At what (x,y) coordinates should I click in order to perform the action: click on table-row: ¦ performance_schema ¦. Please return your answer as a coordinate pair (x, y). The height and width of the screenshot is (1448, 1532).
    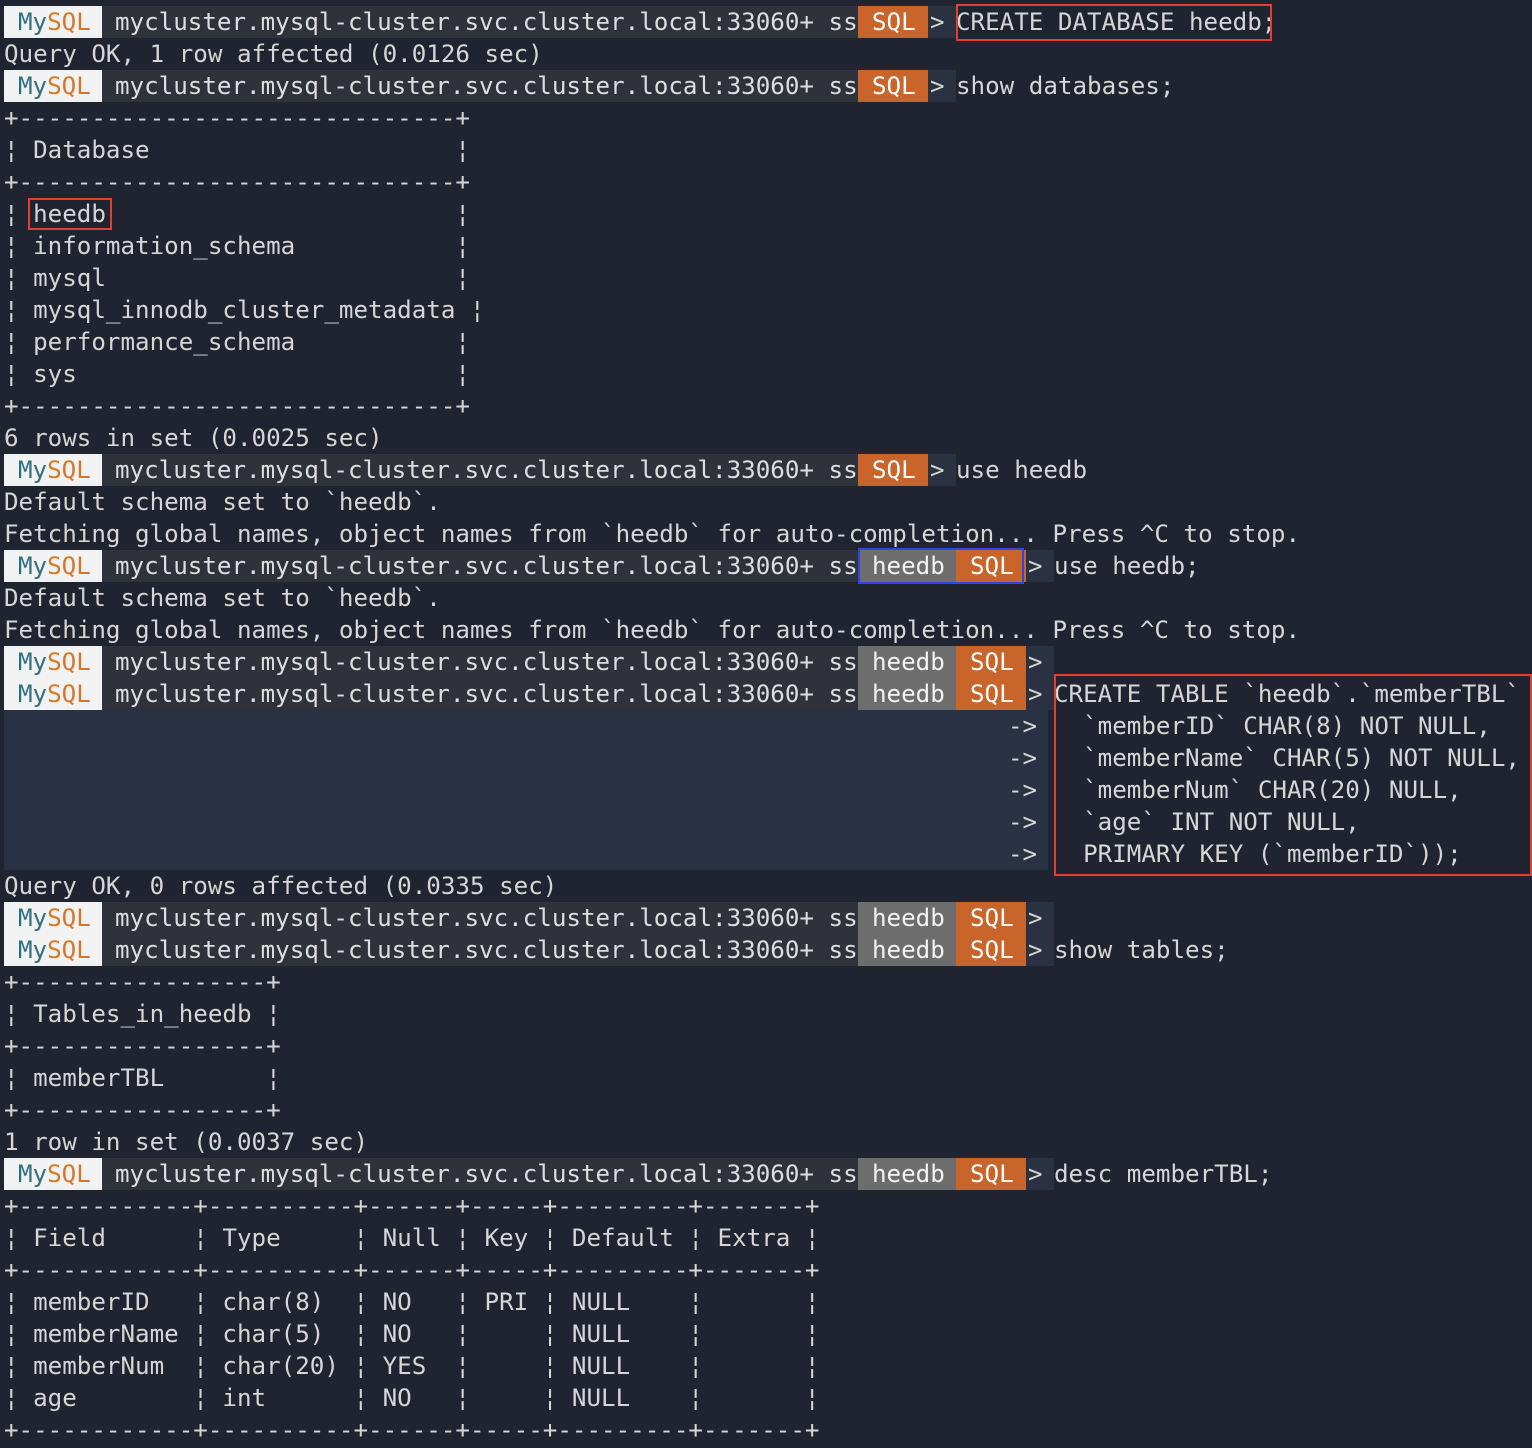
    Looking at the image, I should click on (237, 342).